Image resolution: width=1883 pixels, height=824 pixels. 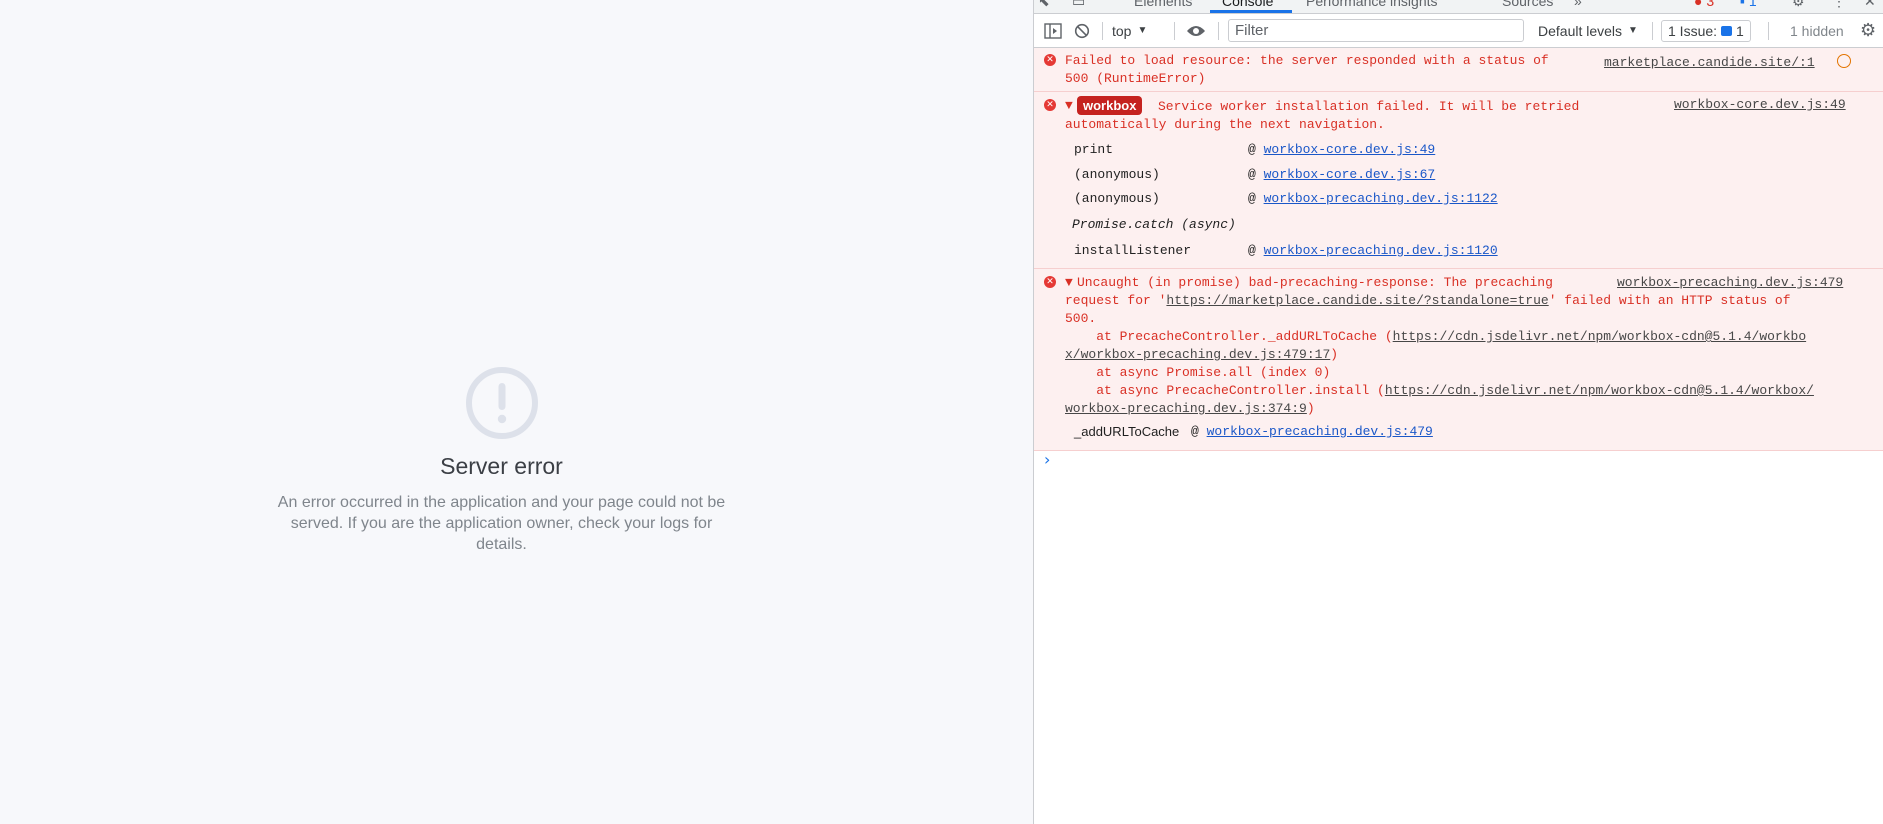 What do you see at coordinates (1094, 149) in the screenshot?
I see `stack-function: print` at bounding box center [1094, 149].